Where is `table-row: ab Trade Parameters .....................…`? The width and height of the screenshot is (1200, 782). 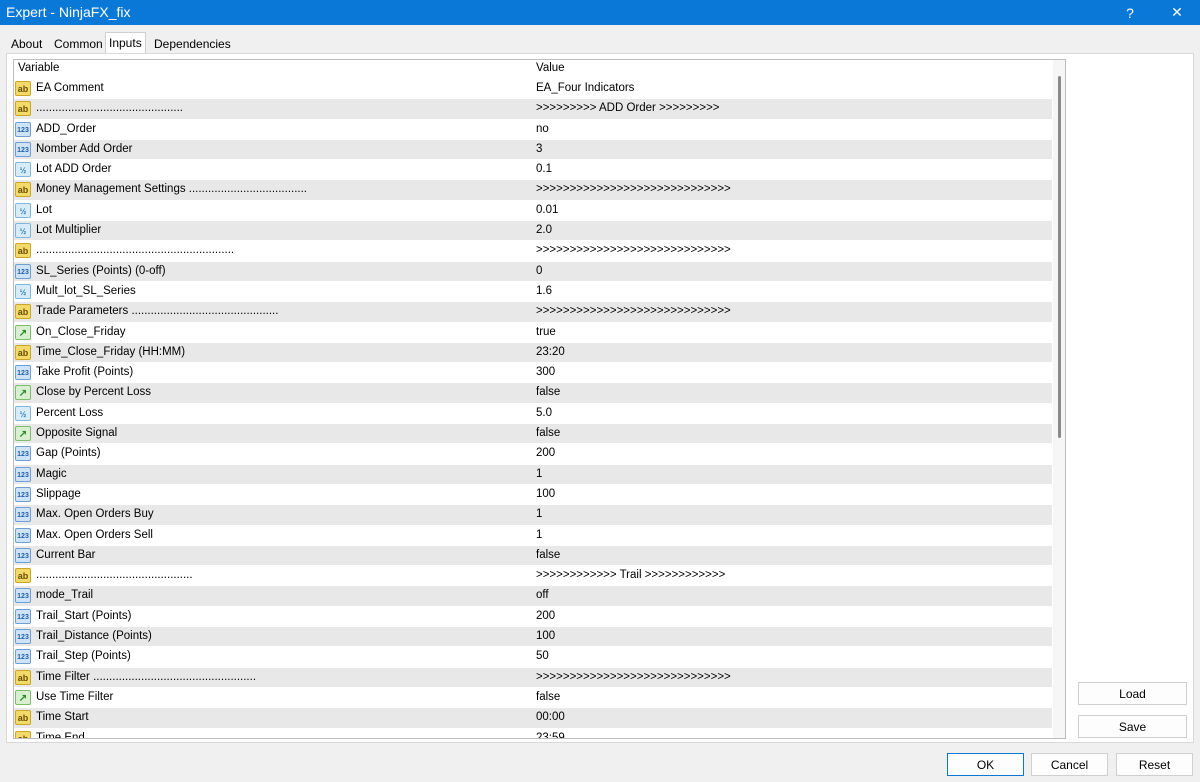
table-row: ab Trade Parameters .....................… is located at coordinates (533, 311).